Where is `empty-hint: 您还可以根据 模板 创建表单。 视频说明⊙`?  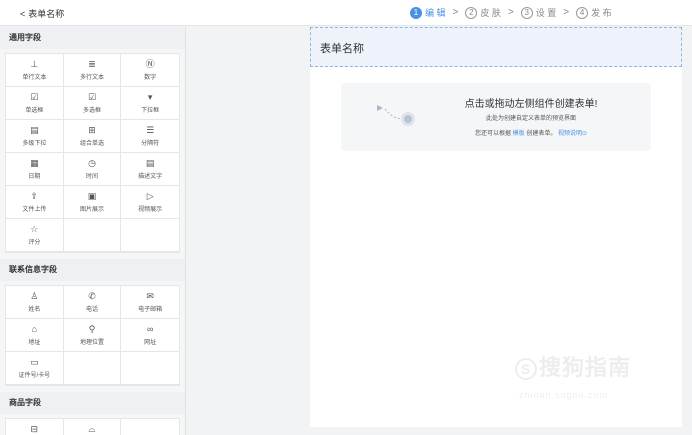 empty-hint: 您还可以根据 模板 创建表单。 视频说明⊙ is located at coordinates (531, 132).